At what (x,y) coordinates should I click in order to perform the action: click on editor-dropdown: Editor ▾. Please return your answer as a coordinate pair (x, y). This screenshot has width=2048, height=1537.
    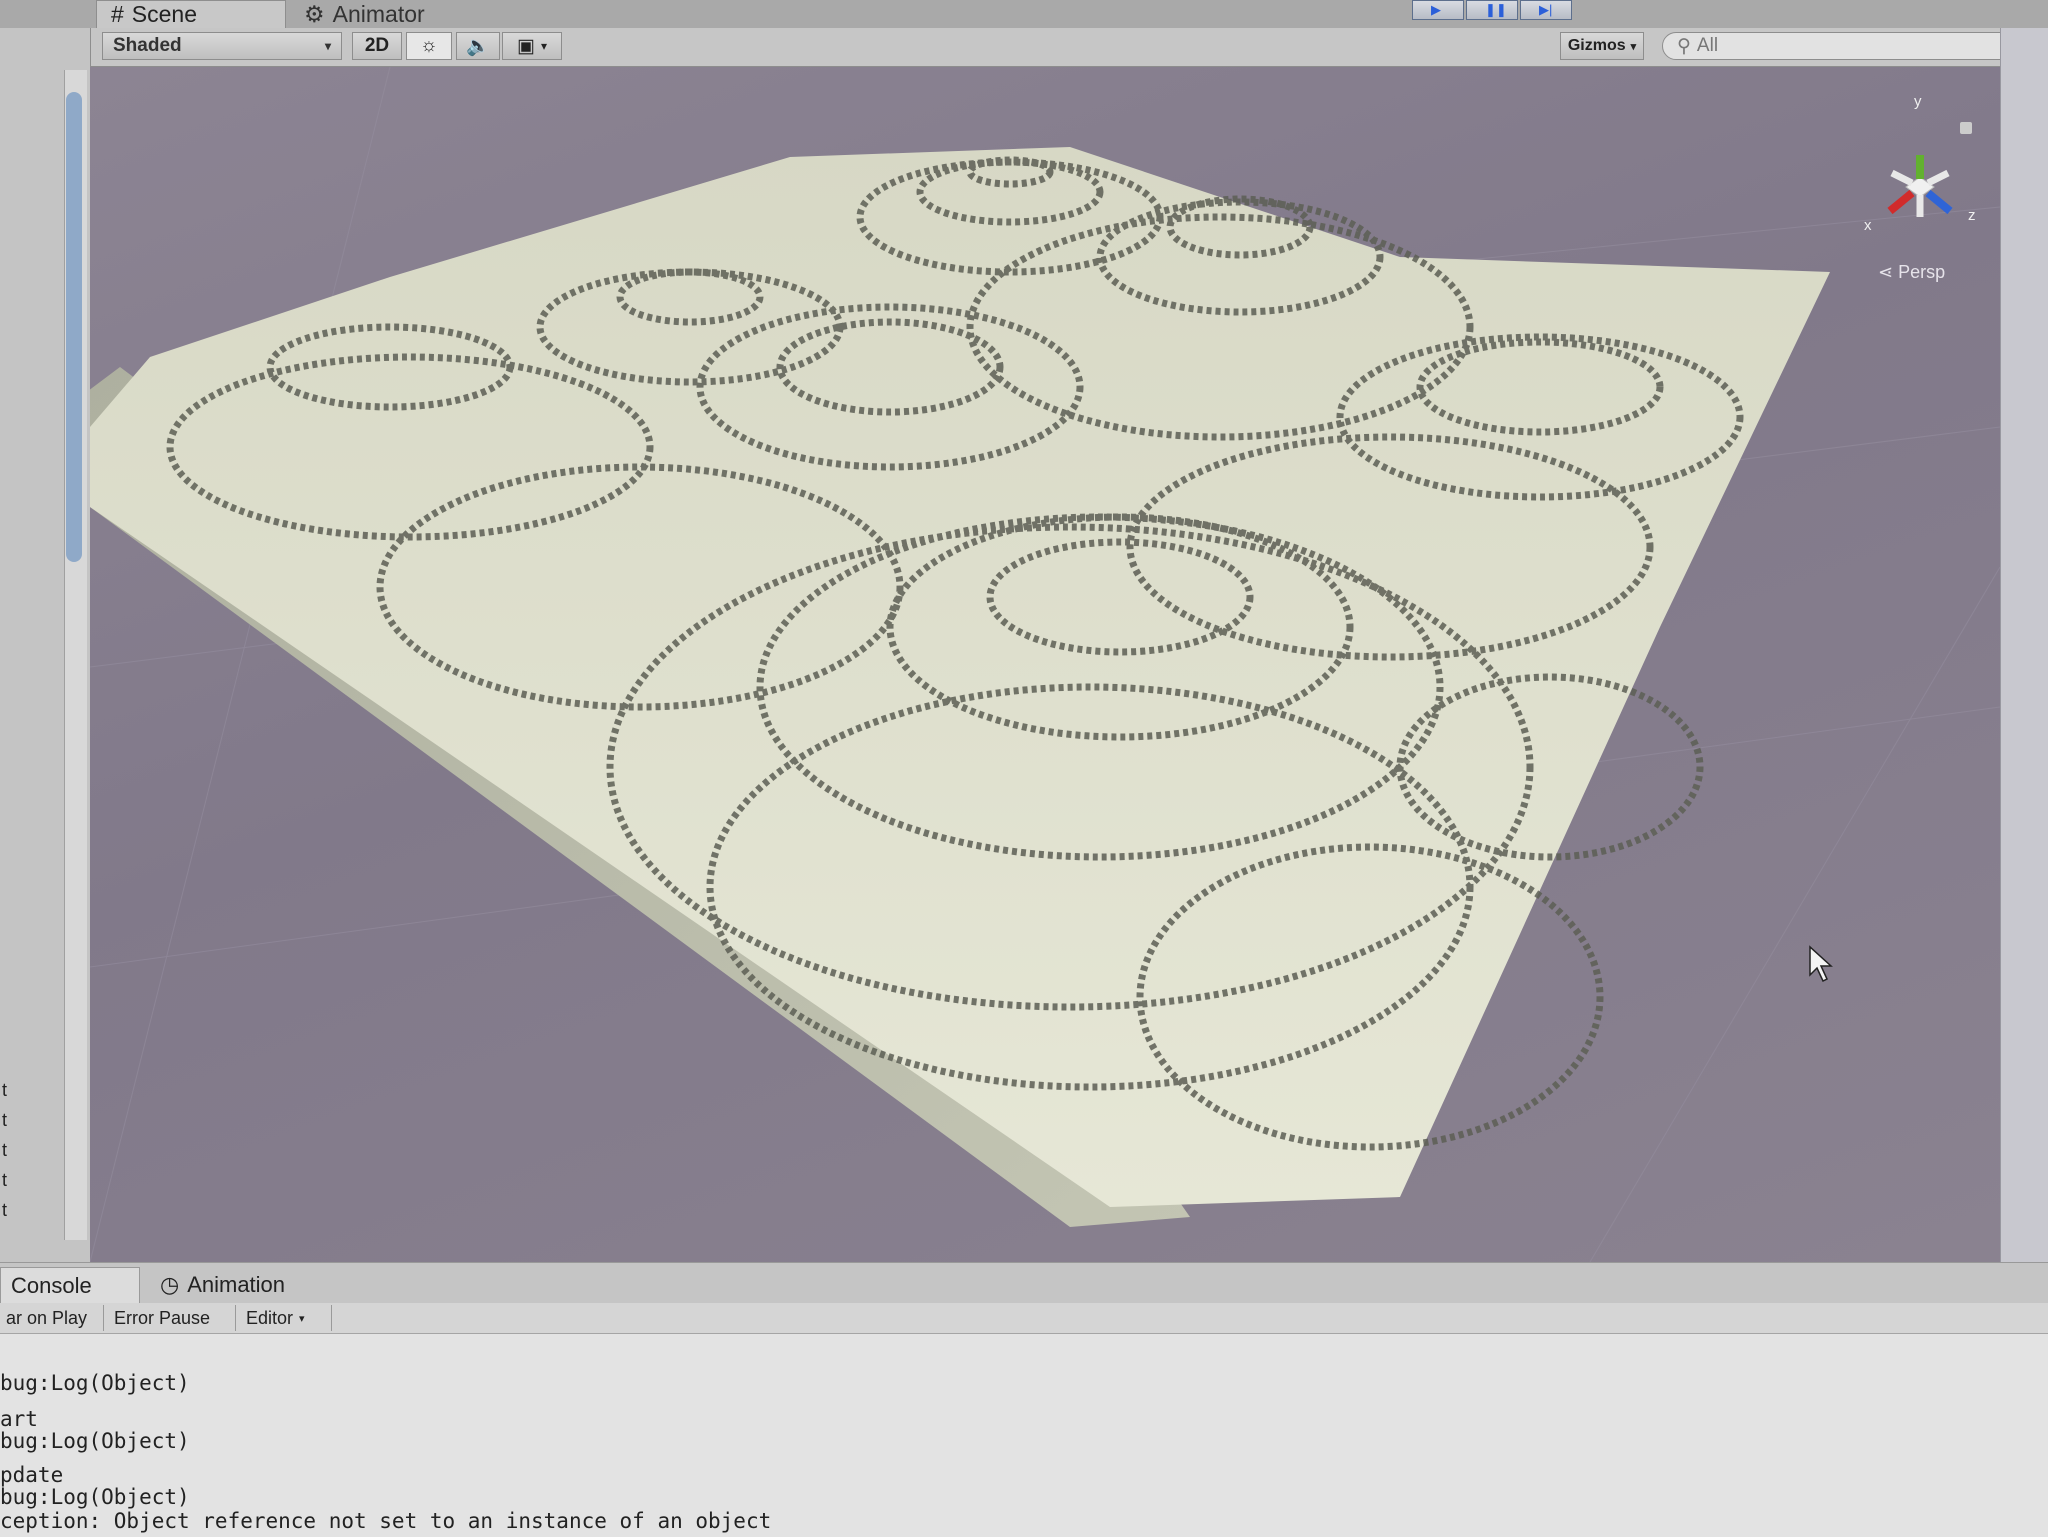
    Looking at the image, I should click on (286, 1318).